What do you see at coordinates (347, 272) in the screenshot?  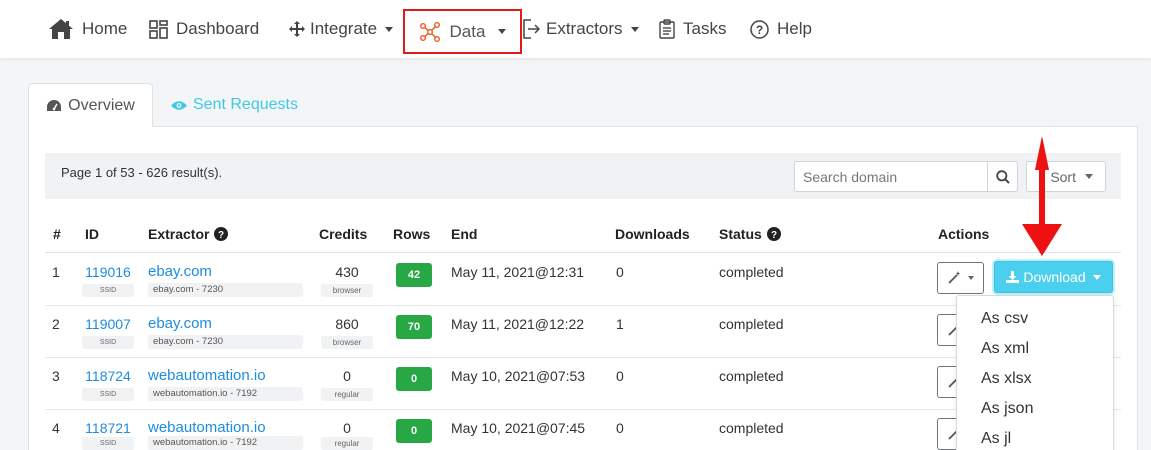 I see `credits-value: 430` at bounding box center [347, 272].